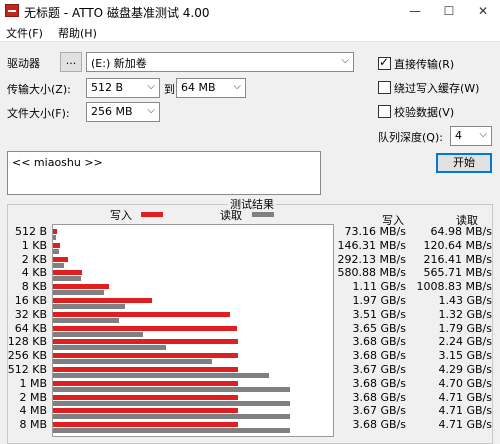 The height and width of the screenshot is (444, 500). What do you see at coordinates (464, 163) in the screenshot?
I see `start-button: 开始` at bounding box center [464, 163].